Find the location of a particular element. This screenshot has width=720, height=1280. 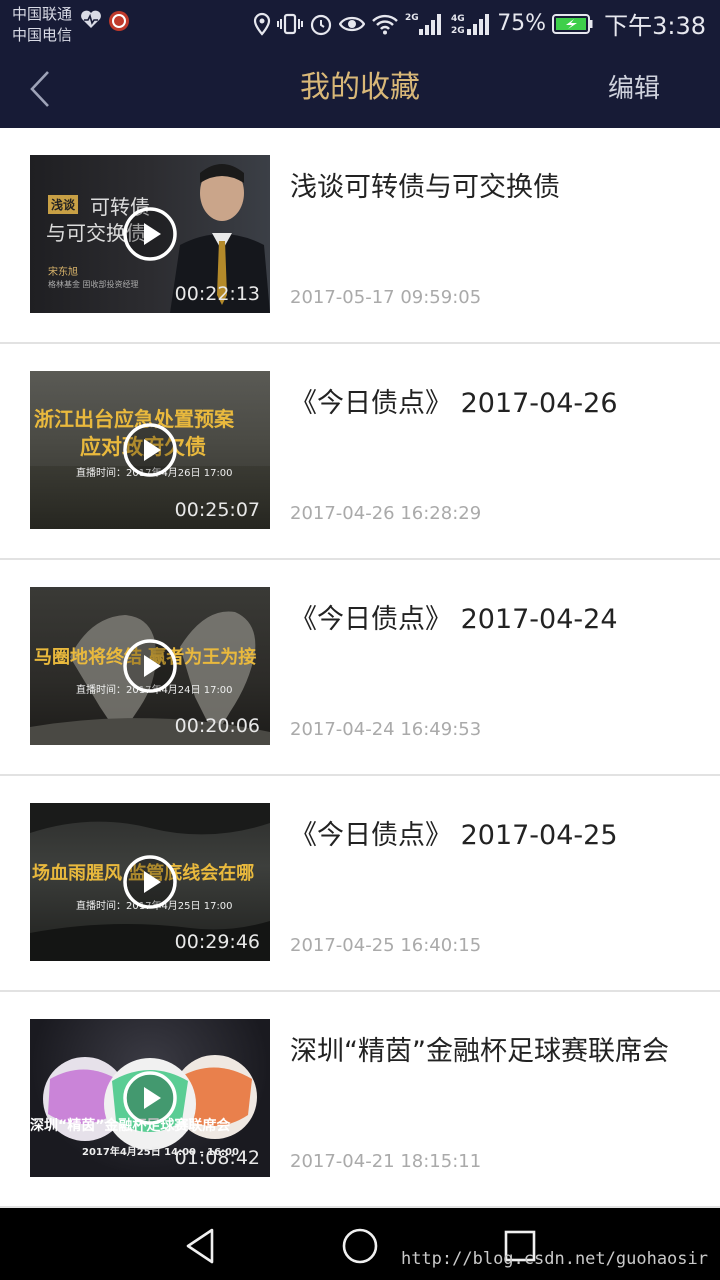

item-title: 深圳“精茵”金融杯足球赛联席会 is located at coordinates (490, 1051).